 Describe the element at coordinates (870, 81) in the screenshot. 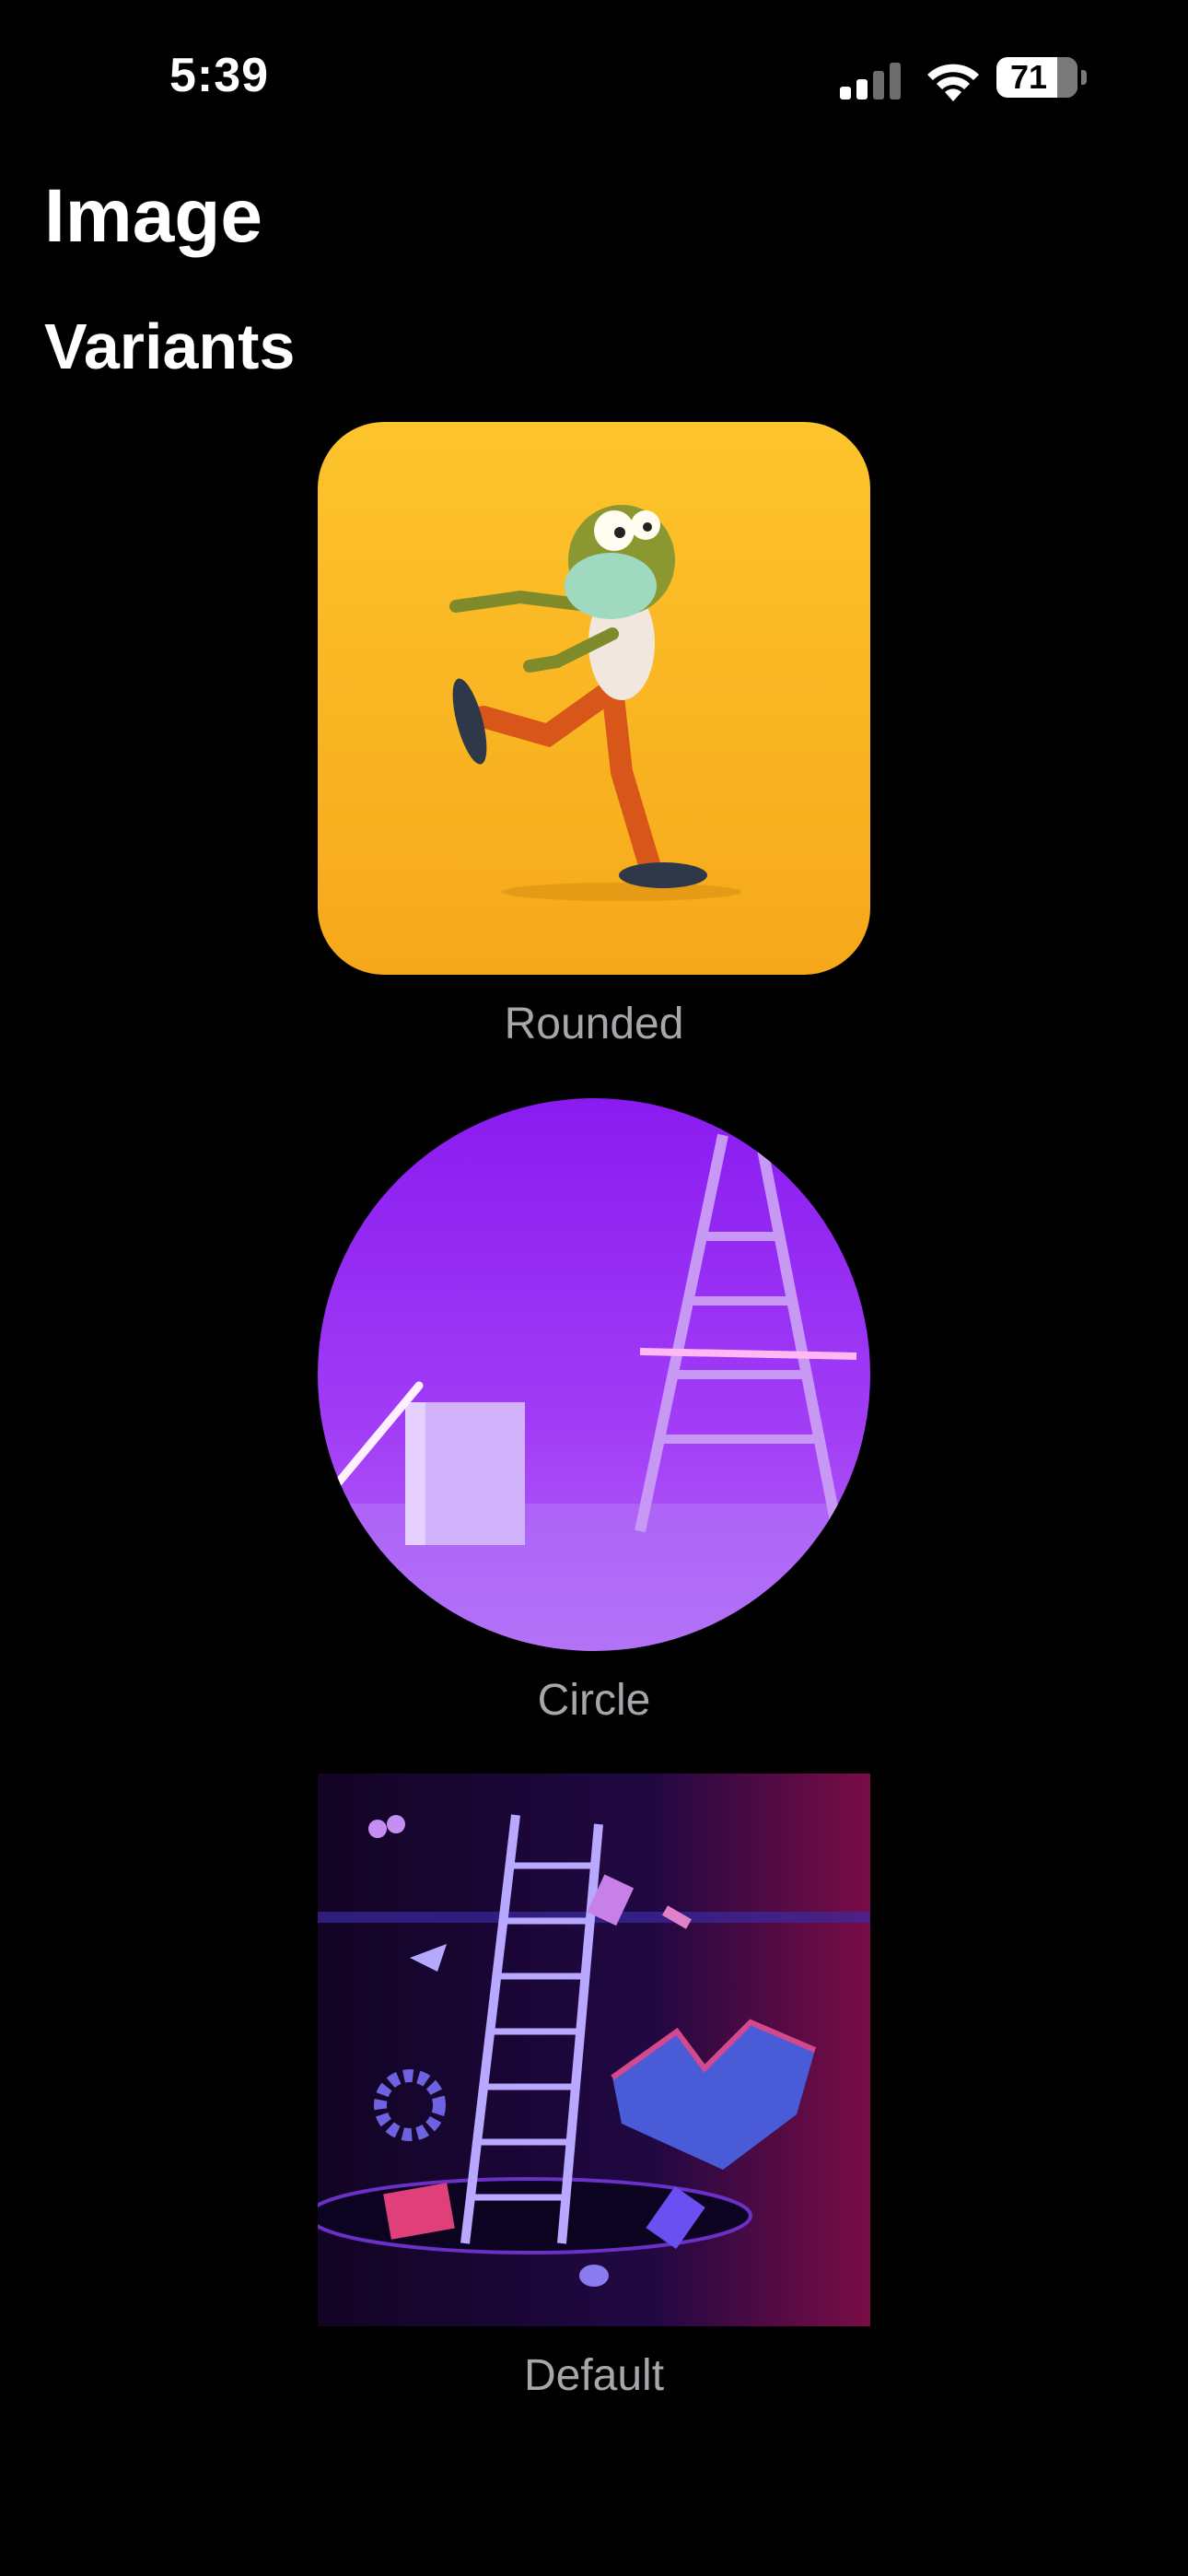

I see `signal-icon` at that location.